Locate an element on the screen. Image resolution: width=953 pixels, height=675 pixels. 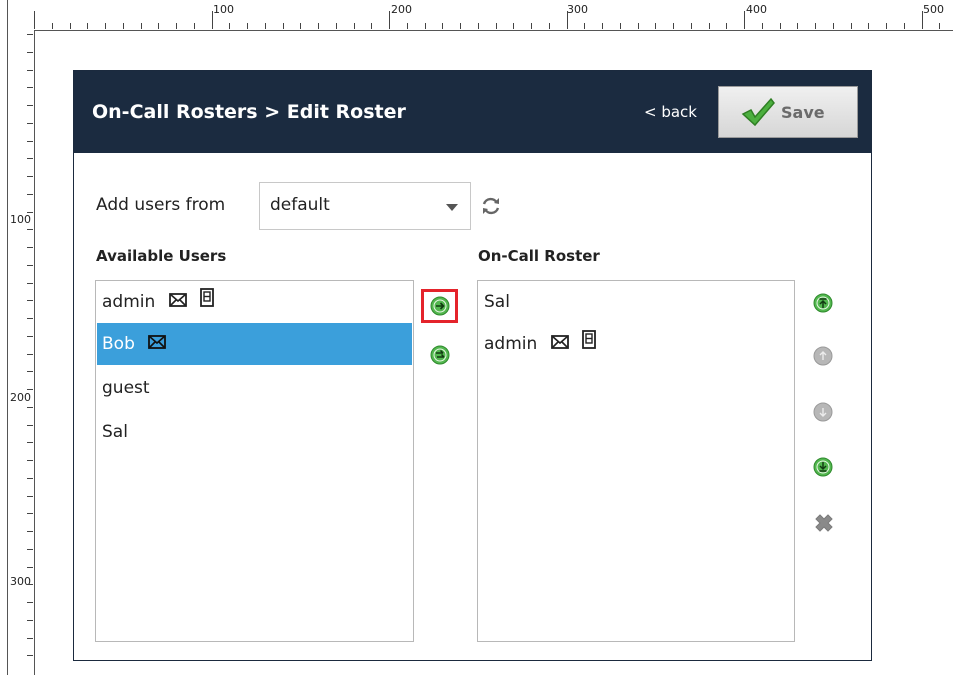
add-all-button is located at coordinates (440, 357).